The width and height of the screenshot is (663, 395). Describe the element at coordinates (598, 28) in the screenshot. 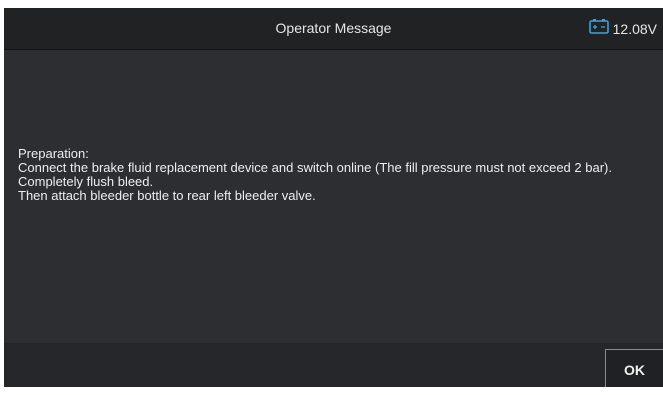

I see `battery-icon` at that location.